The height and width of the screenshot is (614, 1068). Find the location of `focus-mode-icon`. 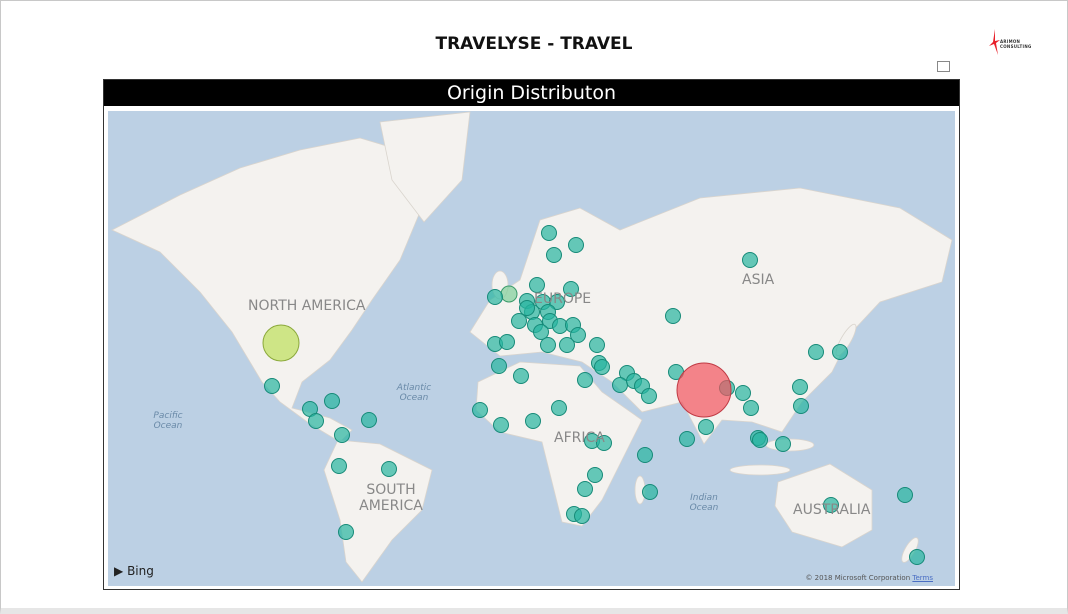

focus-mode-icon is located at coordinates (943, 66).